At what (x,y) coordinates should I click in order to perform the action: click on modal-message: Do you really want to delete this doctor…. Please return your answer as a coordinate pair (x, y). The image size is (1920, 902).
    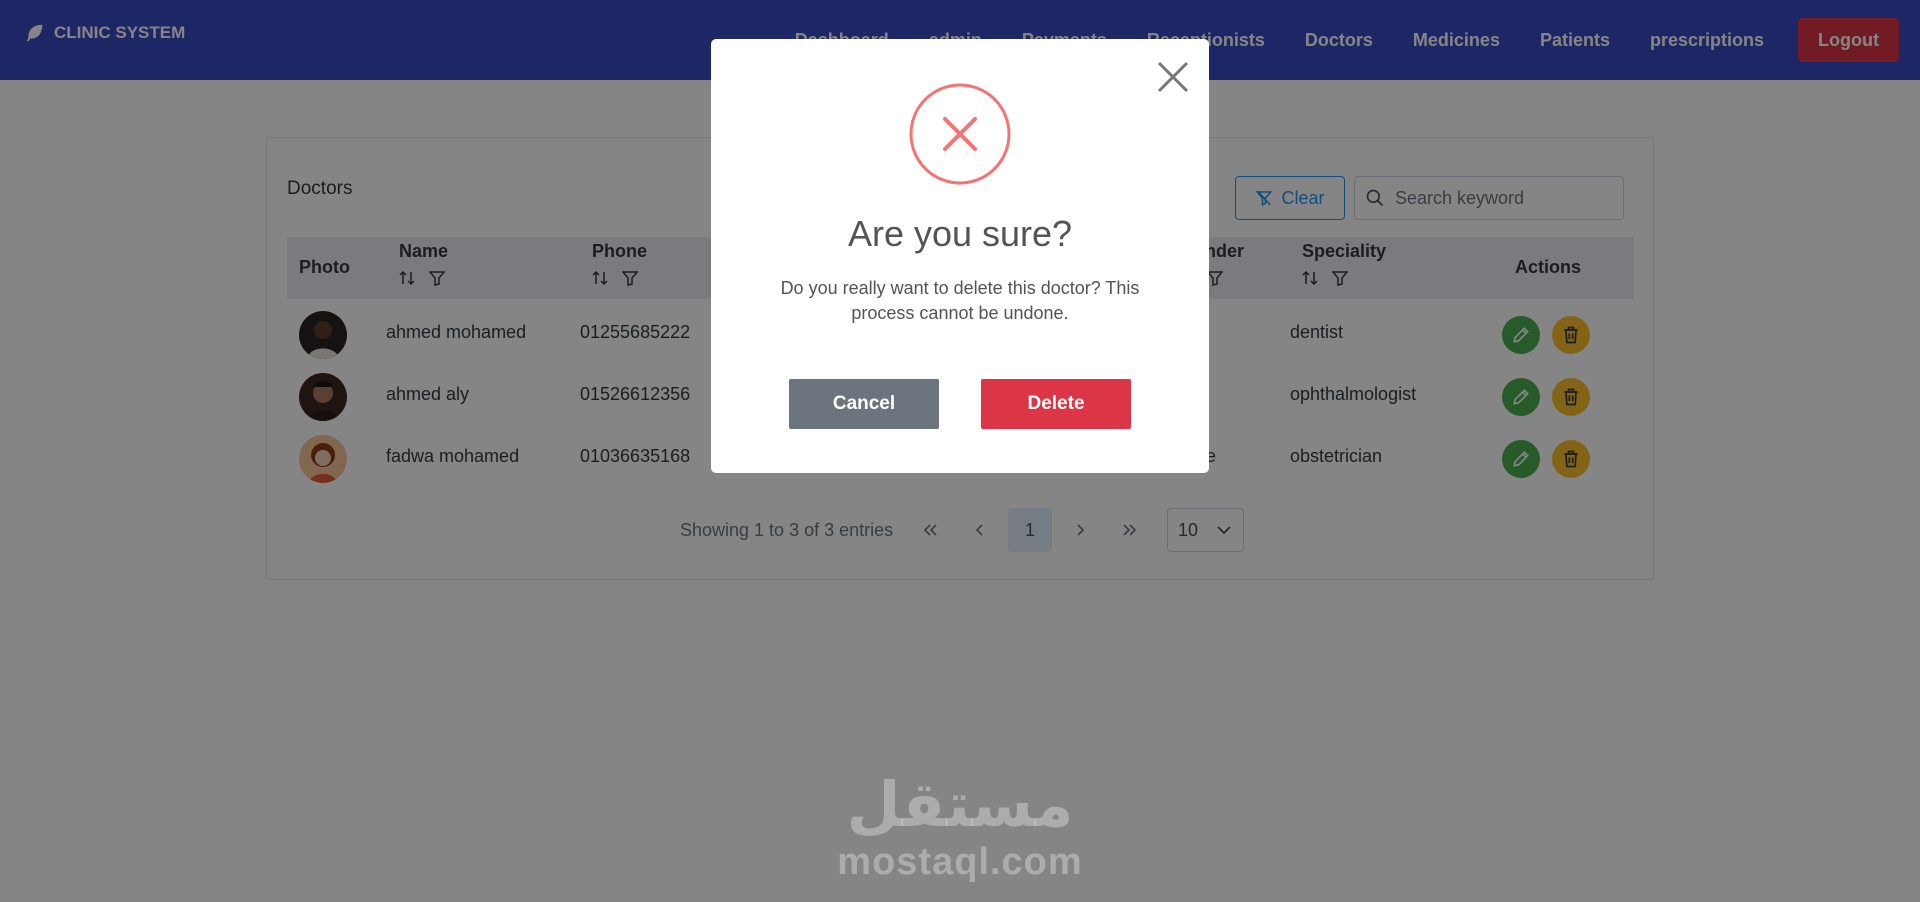
    Looking at the image, I should click on (960, 300).